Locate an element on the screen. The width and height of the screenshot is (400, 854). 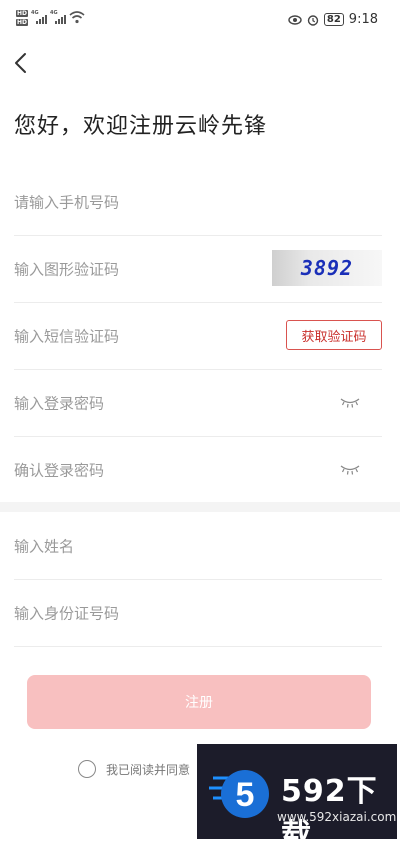
agree-checkbox is located at coordinates (87, 769).